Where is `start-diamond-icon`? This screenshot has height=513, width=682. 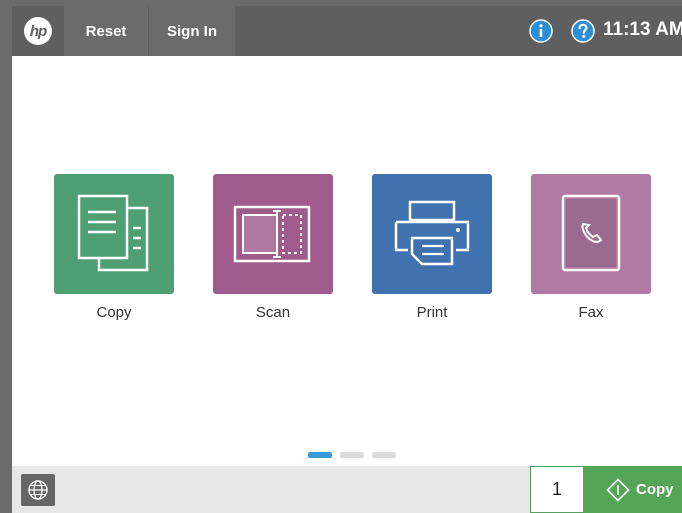
start-diamond-icon is located at coordinates (618, 489).